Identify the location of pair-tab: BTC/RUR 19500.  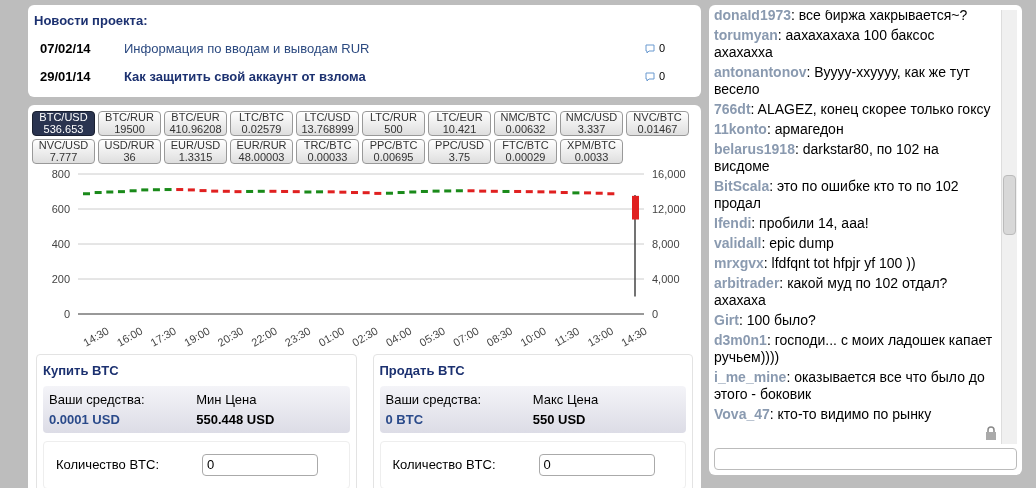
(129, 123).